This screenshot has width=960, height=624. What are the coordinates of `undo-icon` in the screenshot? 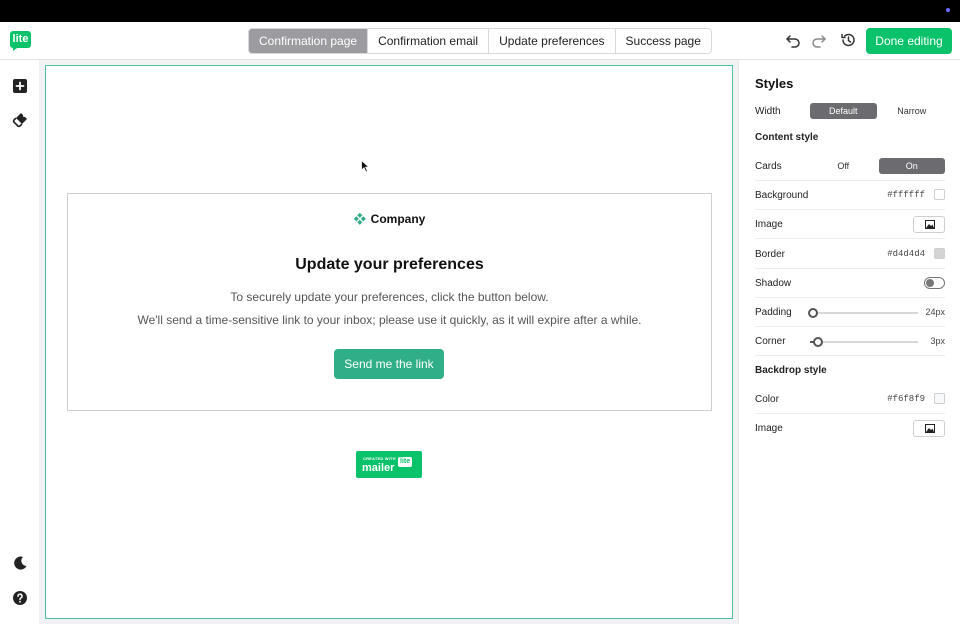 It's located at (793, 40).